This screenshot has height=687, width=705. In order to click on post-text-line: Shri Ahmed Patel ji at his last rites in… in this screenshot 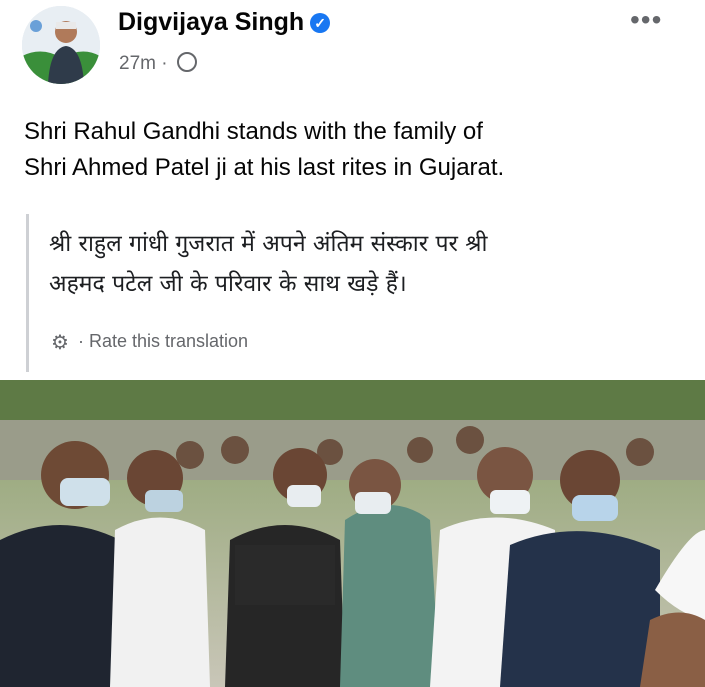, I will do `click(264, 167)`.